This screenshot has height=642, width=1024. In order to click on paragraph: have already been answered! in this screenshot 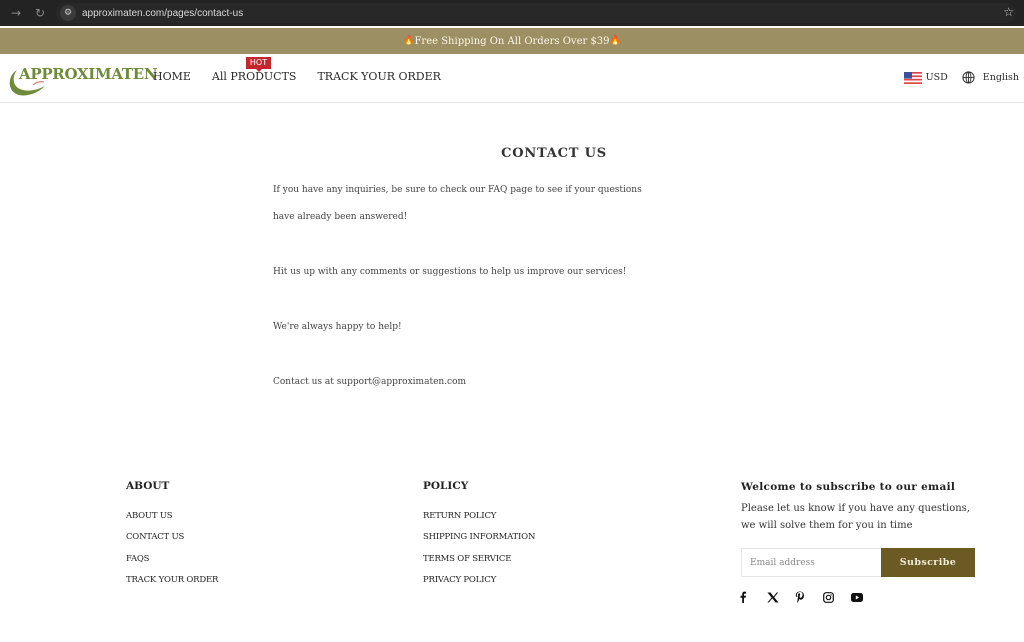, I will do `click(340, 217)`.